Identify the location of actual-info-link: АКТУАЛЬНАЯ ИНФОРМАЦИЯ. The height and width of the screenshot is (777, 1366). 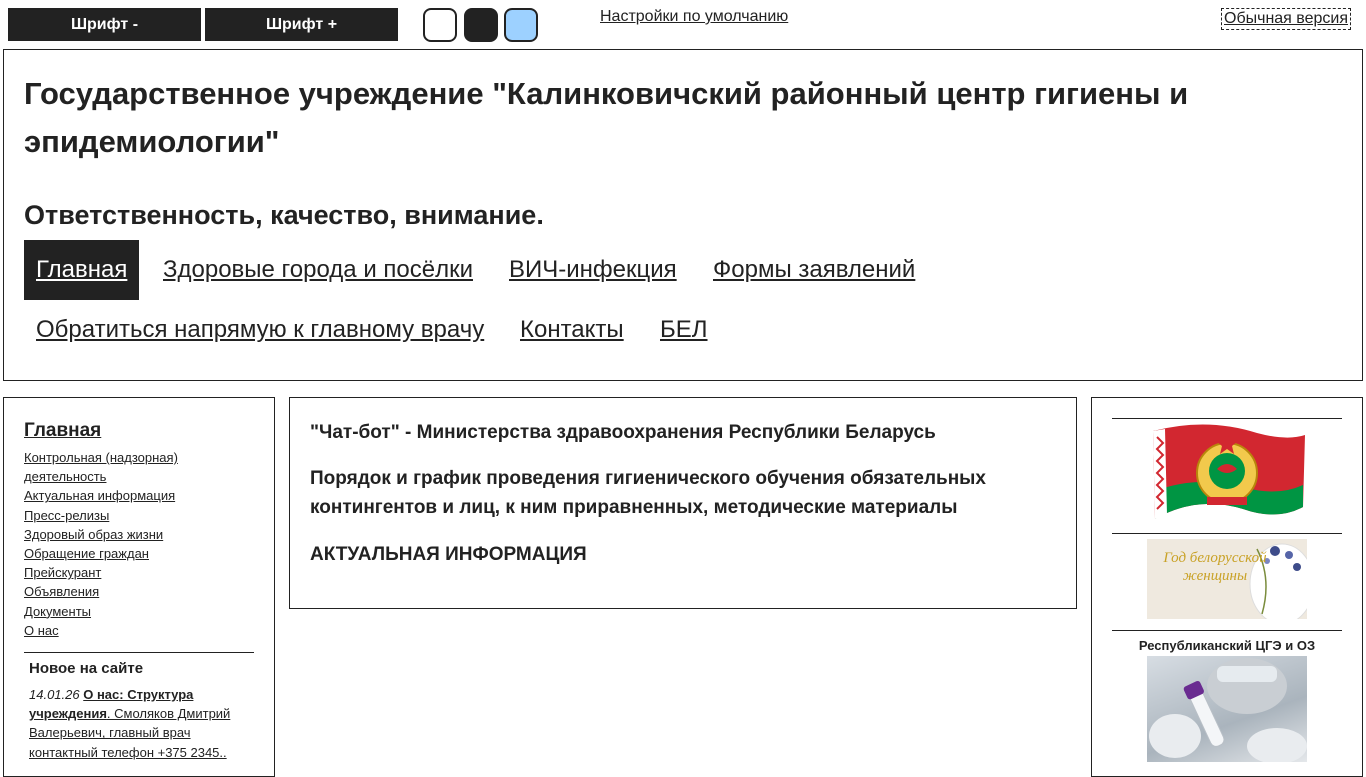
(448, 554).